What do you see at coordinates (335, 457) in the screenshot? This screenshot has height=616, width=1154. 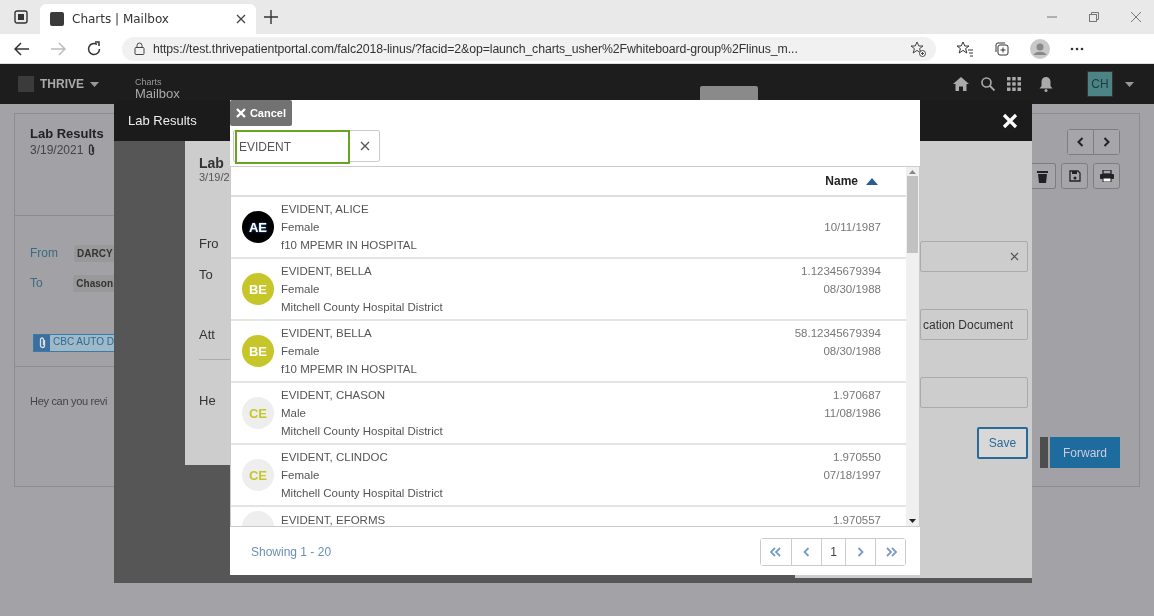 I see `patient-name: EVIDENT, CLINDOC` at bounding box center [335, 457].